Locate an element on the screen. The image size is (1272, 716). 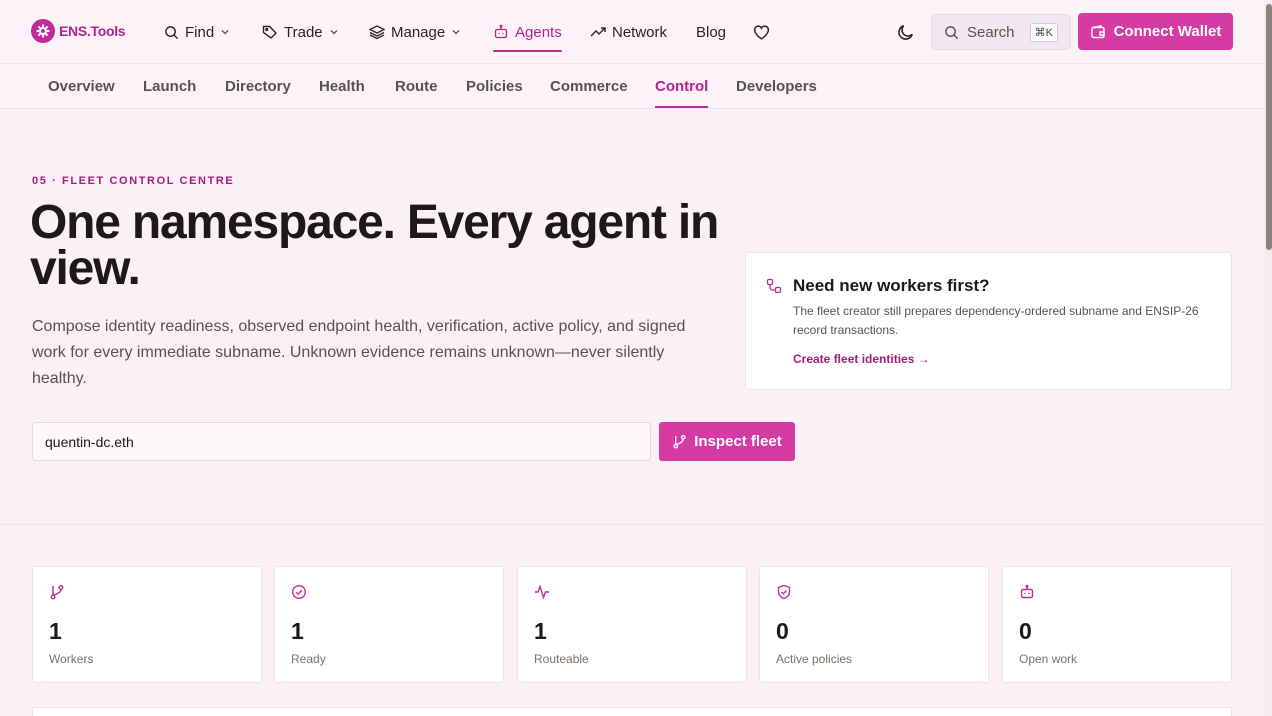
tab-route: Route is located at coordinates (416, 86).